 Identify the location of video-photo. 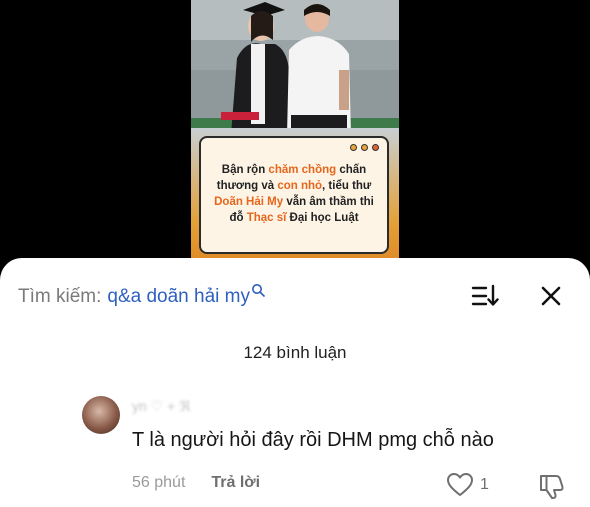
(295, 67).